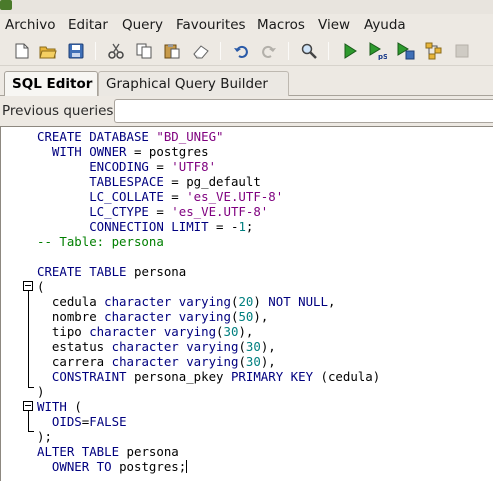  What do you see at coordinates (76, 51) in the screenshot?
I see `save-icon` at bounding box center [76, 51].